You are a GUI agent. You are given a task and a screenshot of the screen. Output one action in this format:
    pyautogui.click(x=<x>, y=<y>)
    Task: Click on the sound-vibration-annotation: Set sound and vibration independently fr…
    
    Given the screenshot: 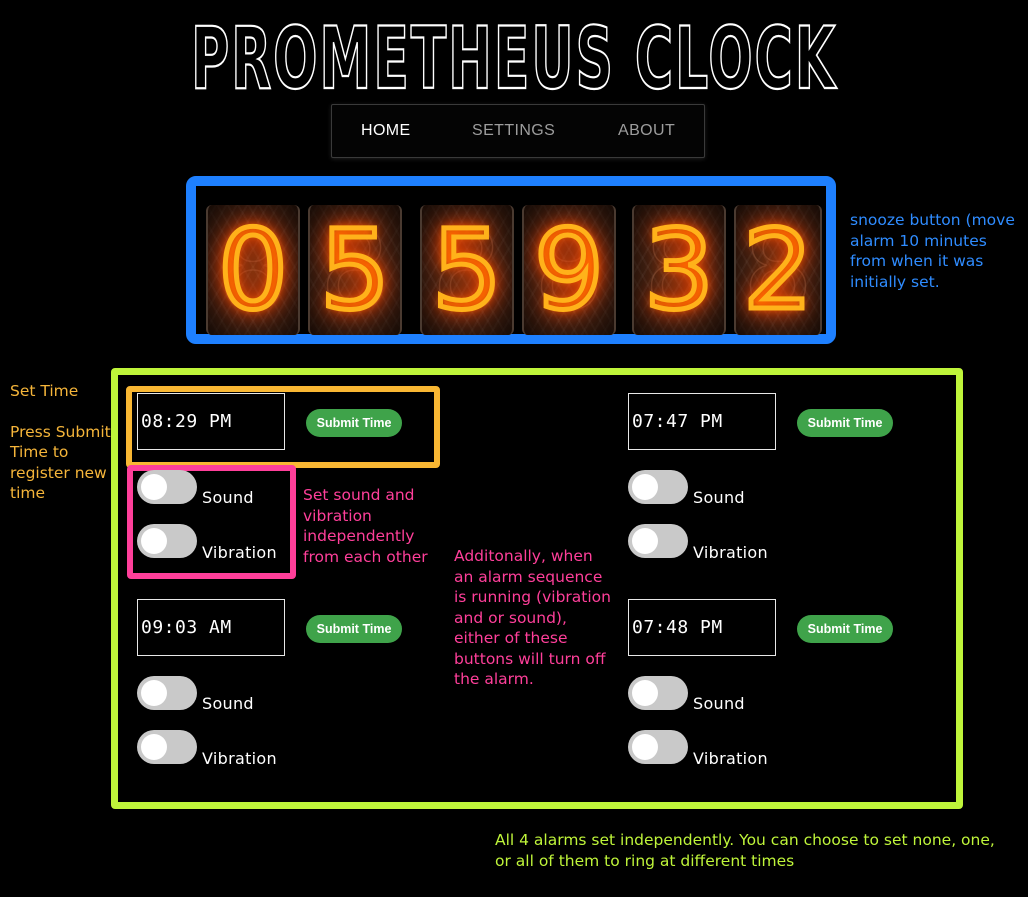 What is the action you would take?
    pyautogui.click(x=365, y=526)
    